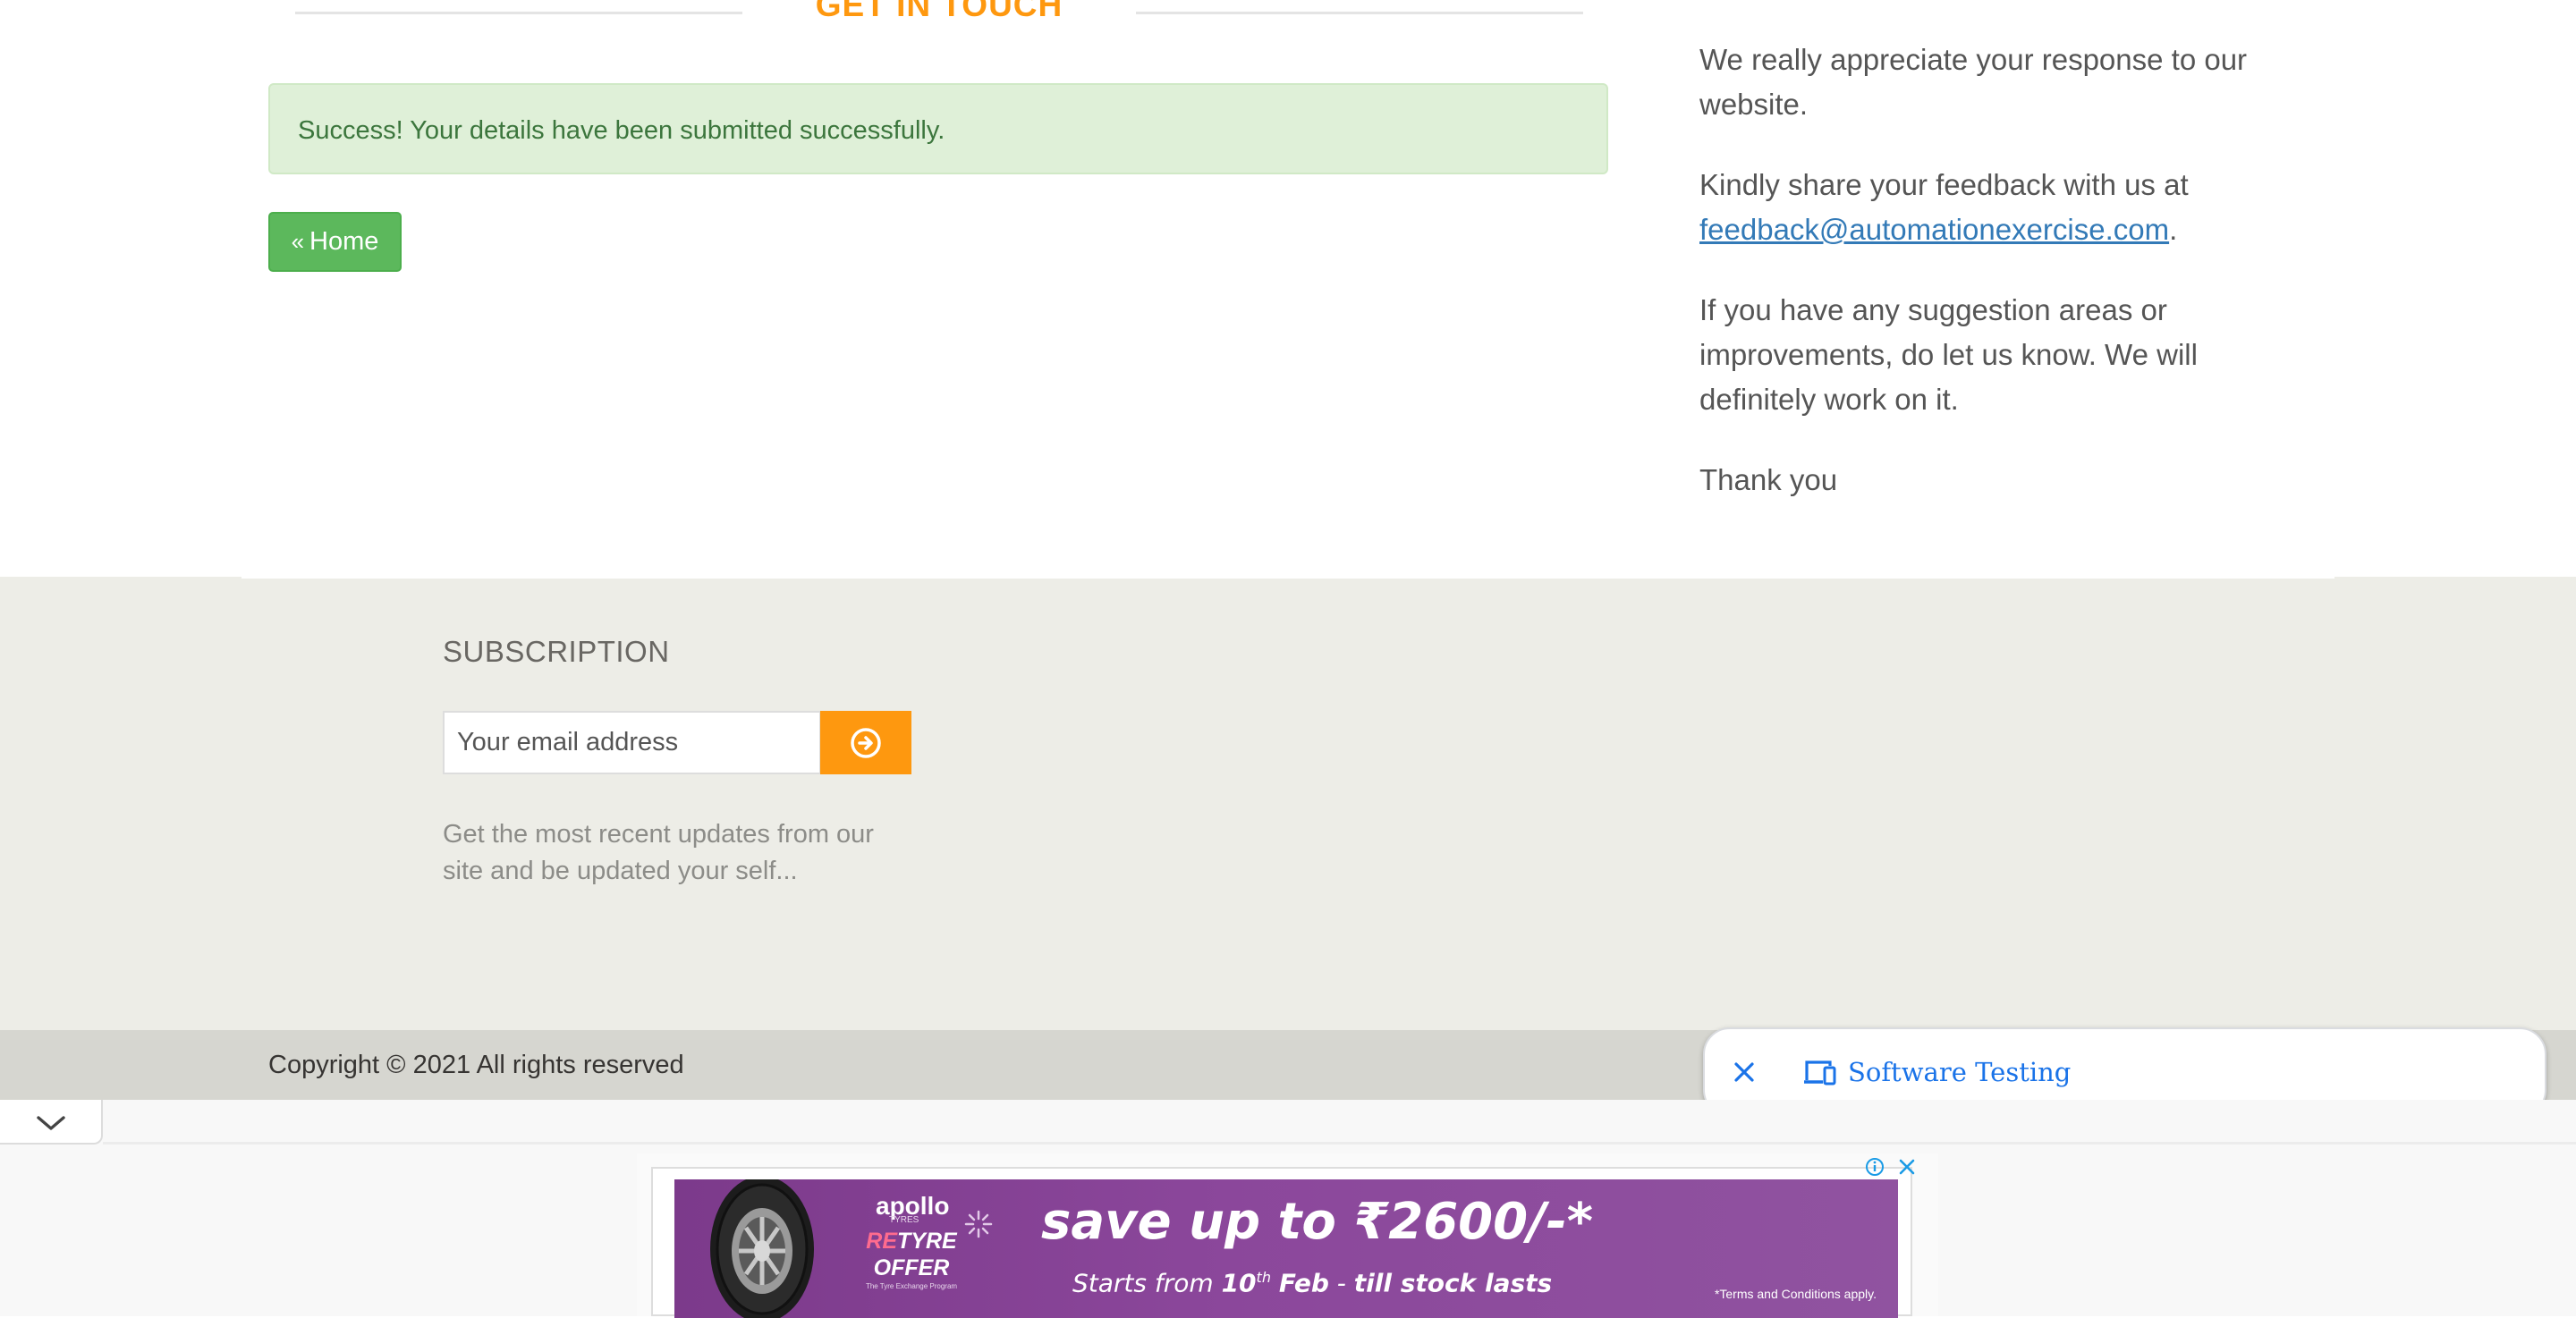 This screenshot has height=1318, width=2576. Describe the element at coordinates (1263, 1278) in the screenshot. I see `ad-subline-sup: th` at that location.